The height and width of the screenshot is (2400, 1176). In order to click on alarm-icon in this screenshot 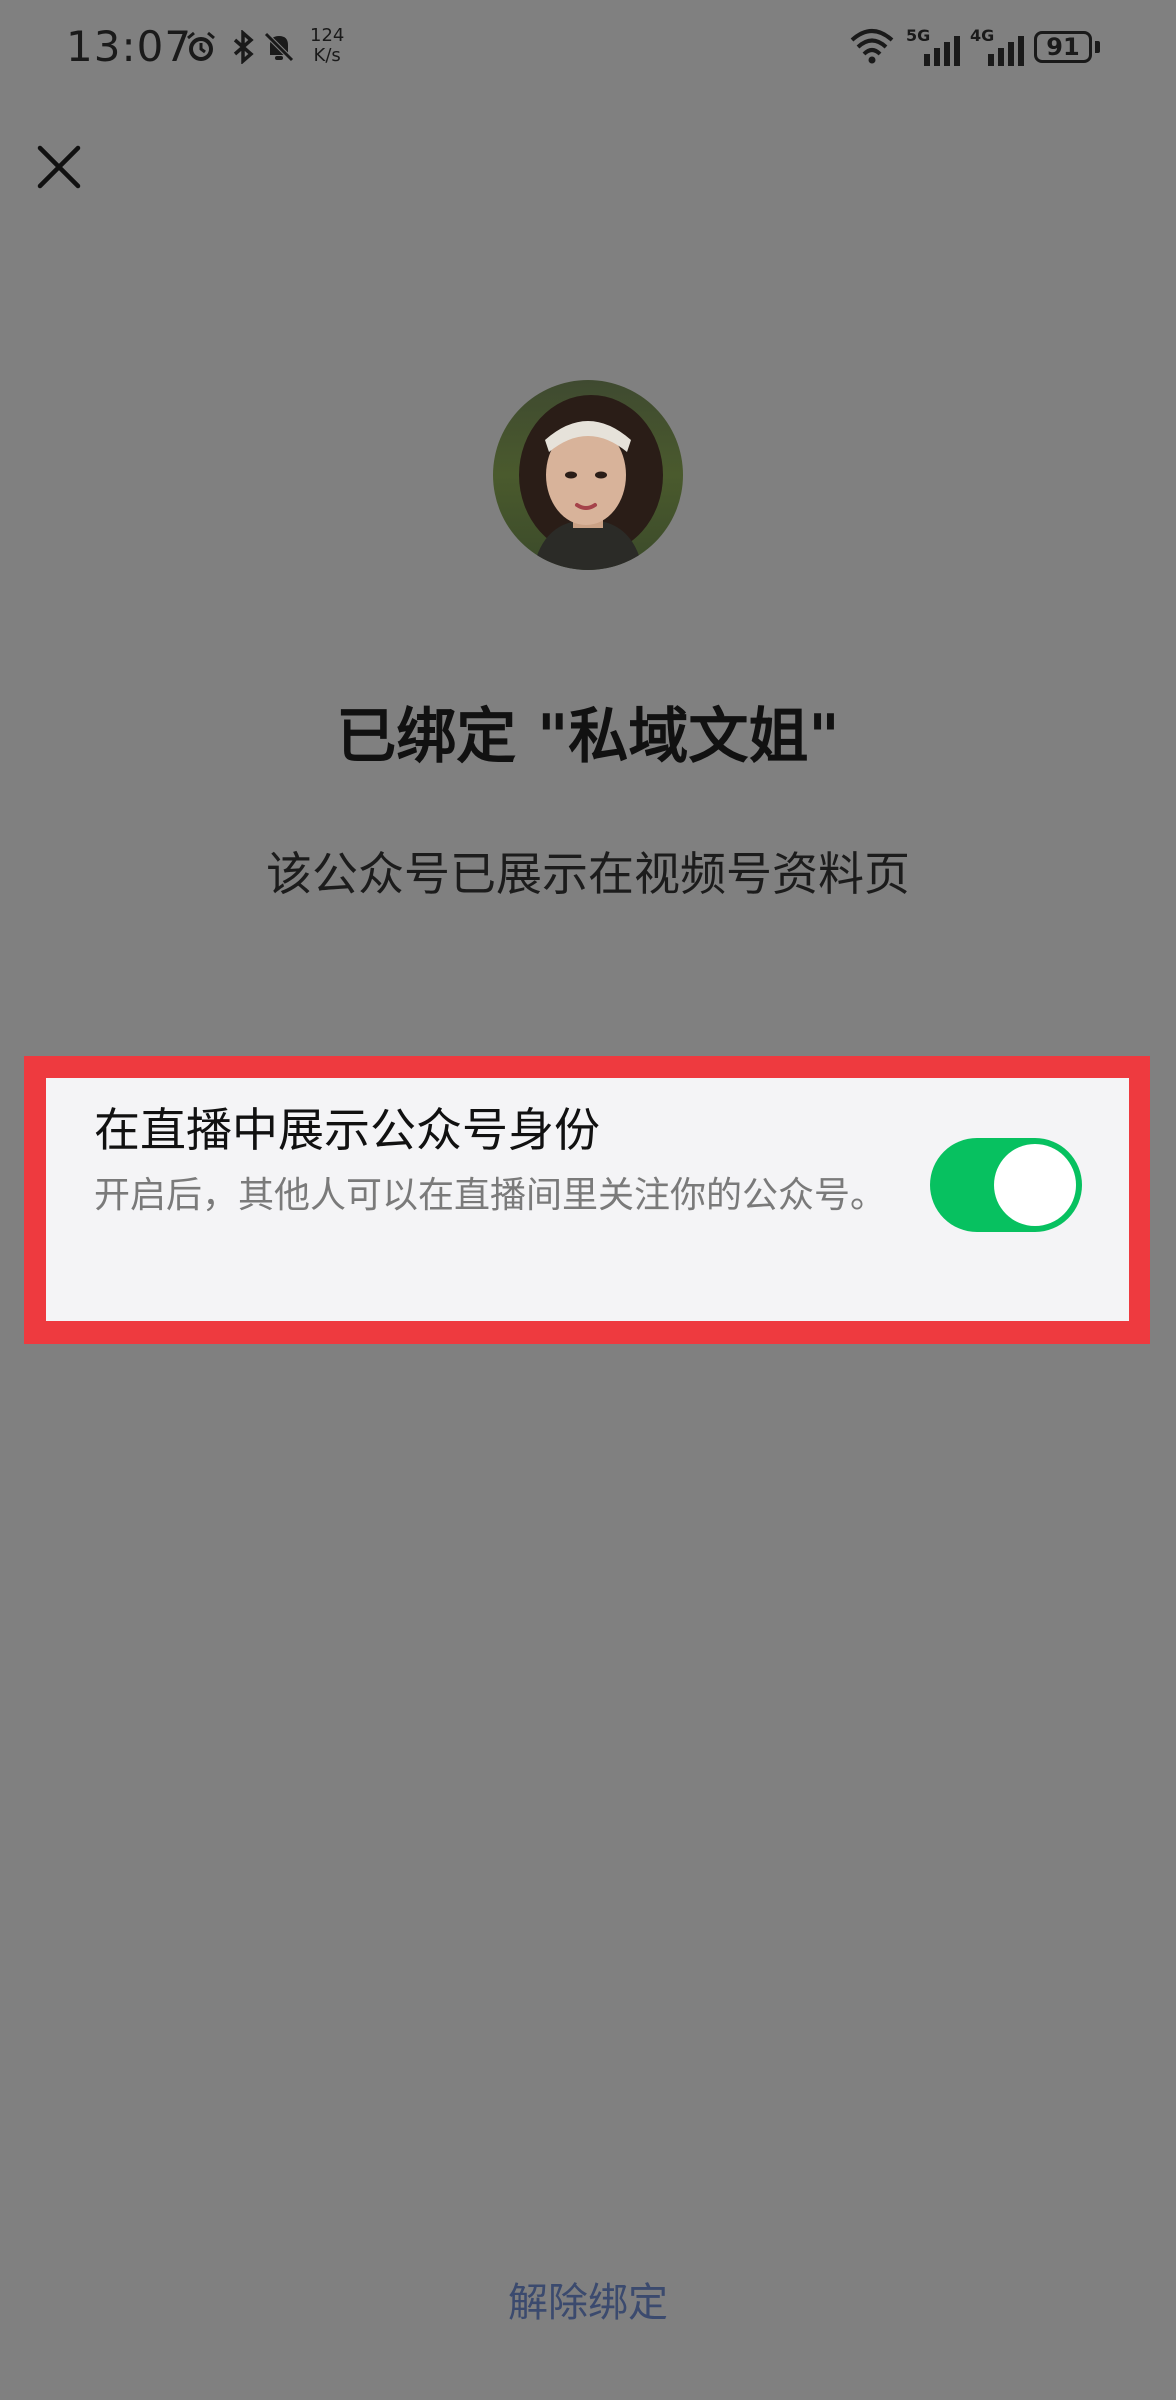, I will do `click(201, 46)`.